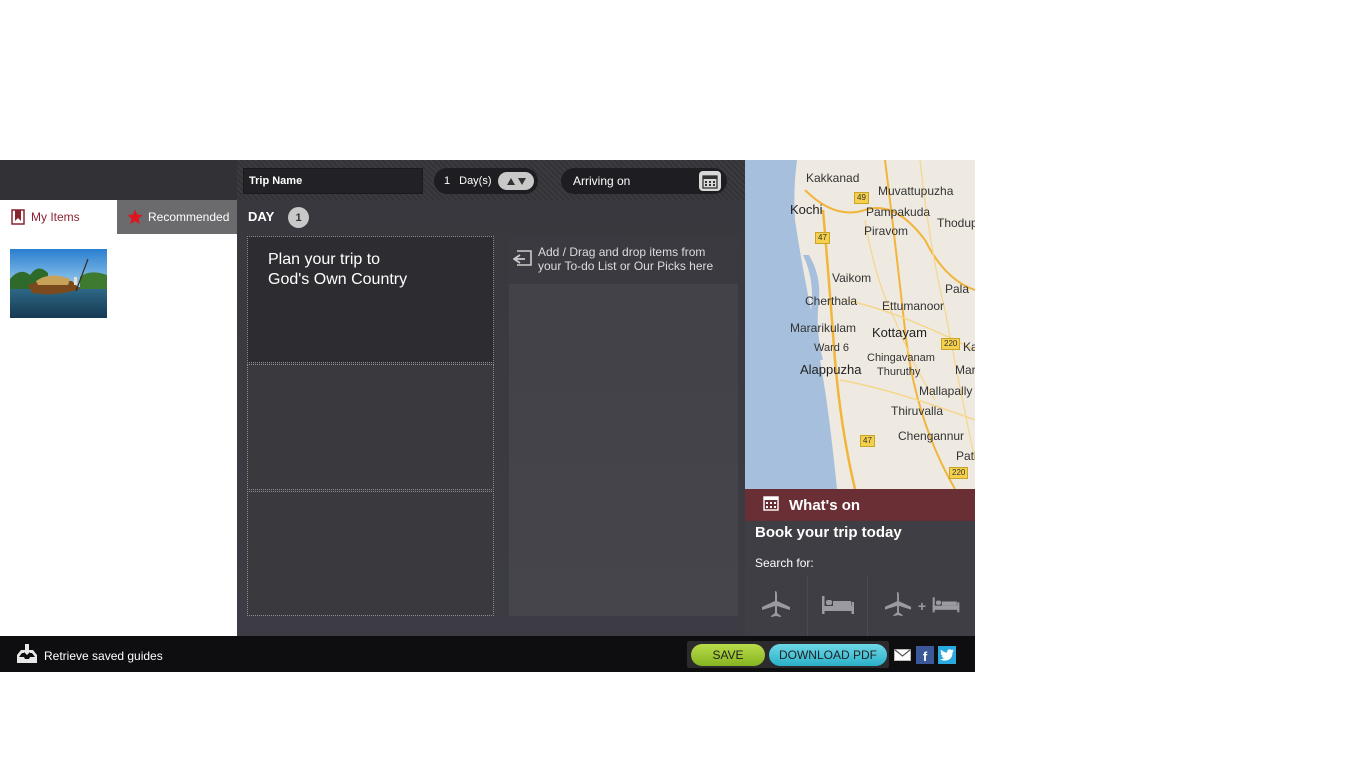  What do you see at coordinates (886, 231) in the screenshot?
I see `map-label-piravom: Piravom` at bounding box center [886, 231].